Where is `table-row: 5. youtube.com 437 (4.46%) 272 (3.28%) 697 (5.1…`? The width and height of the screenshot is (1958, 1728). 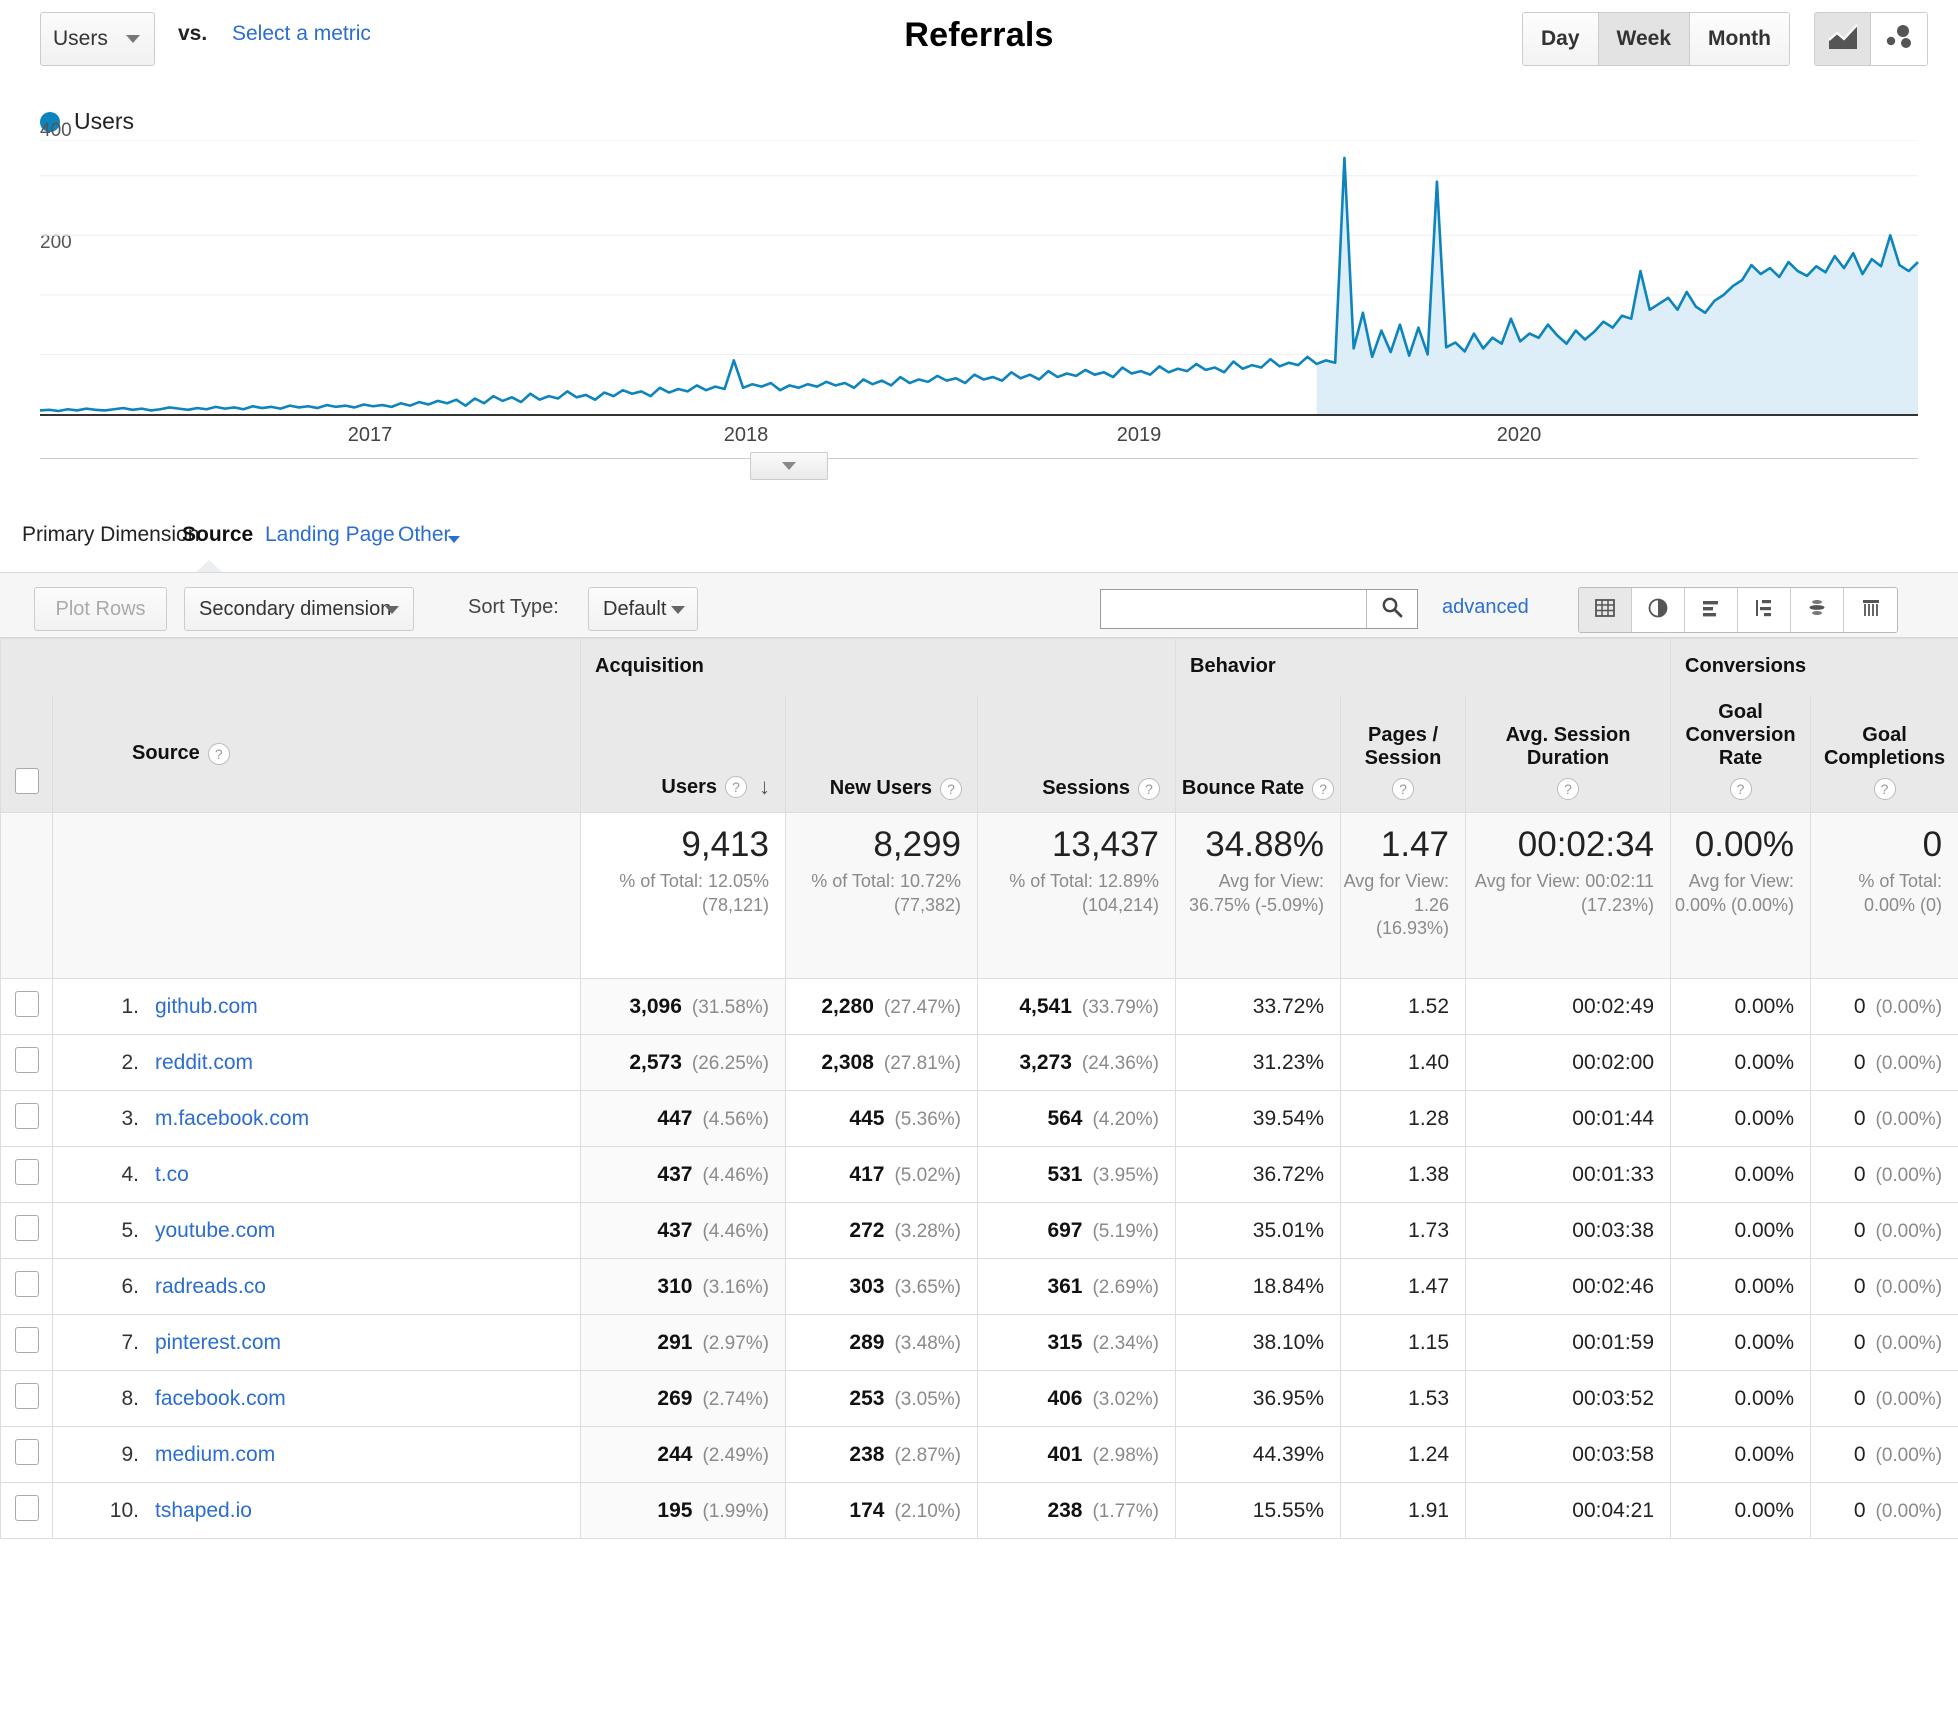
table-row: 5. youtube.com 437 (4.46%) 272 (3.28%) 697 (5.1… is located at coordinates (979, 1230).